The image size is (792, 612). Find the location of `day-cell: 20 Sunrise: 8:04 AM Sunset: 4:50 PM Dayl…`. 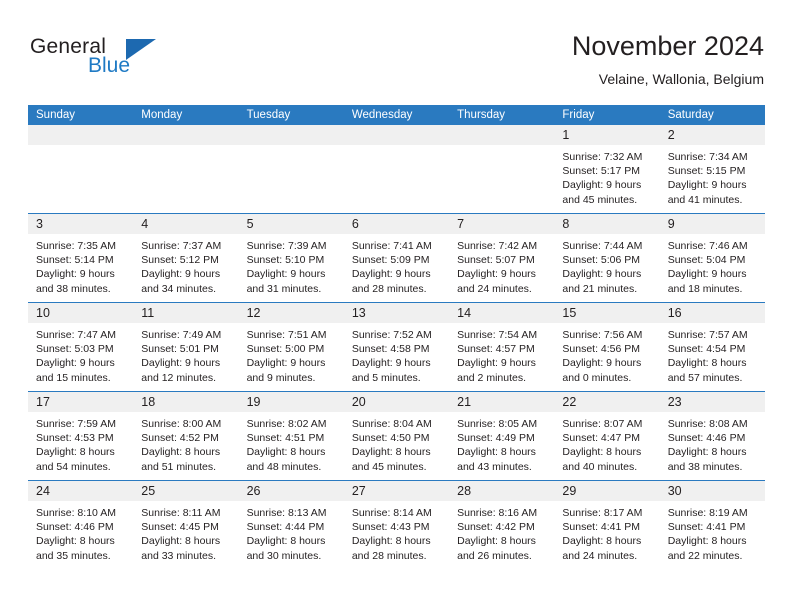

day-cell: 20 Sunrise: 8:04 AM Sunset: 4:50 PM Dayl… is located at coordinates (396, 436).